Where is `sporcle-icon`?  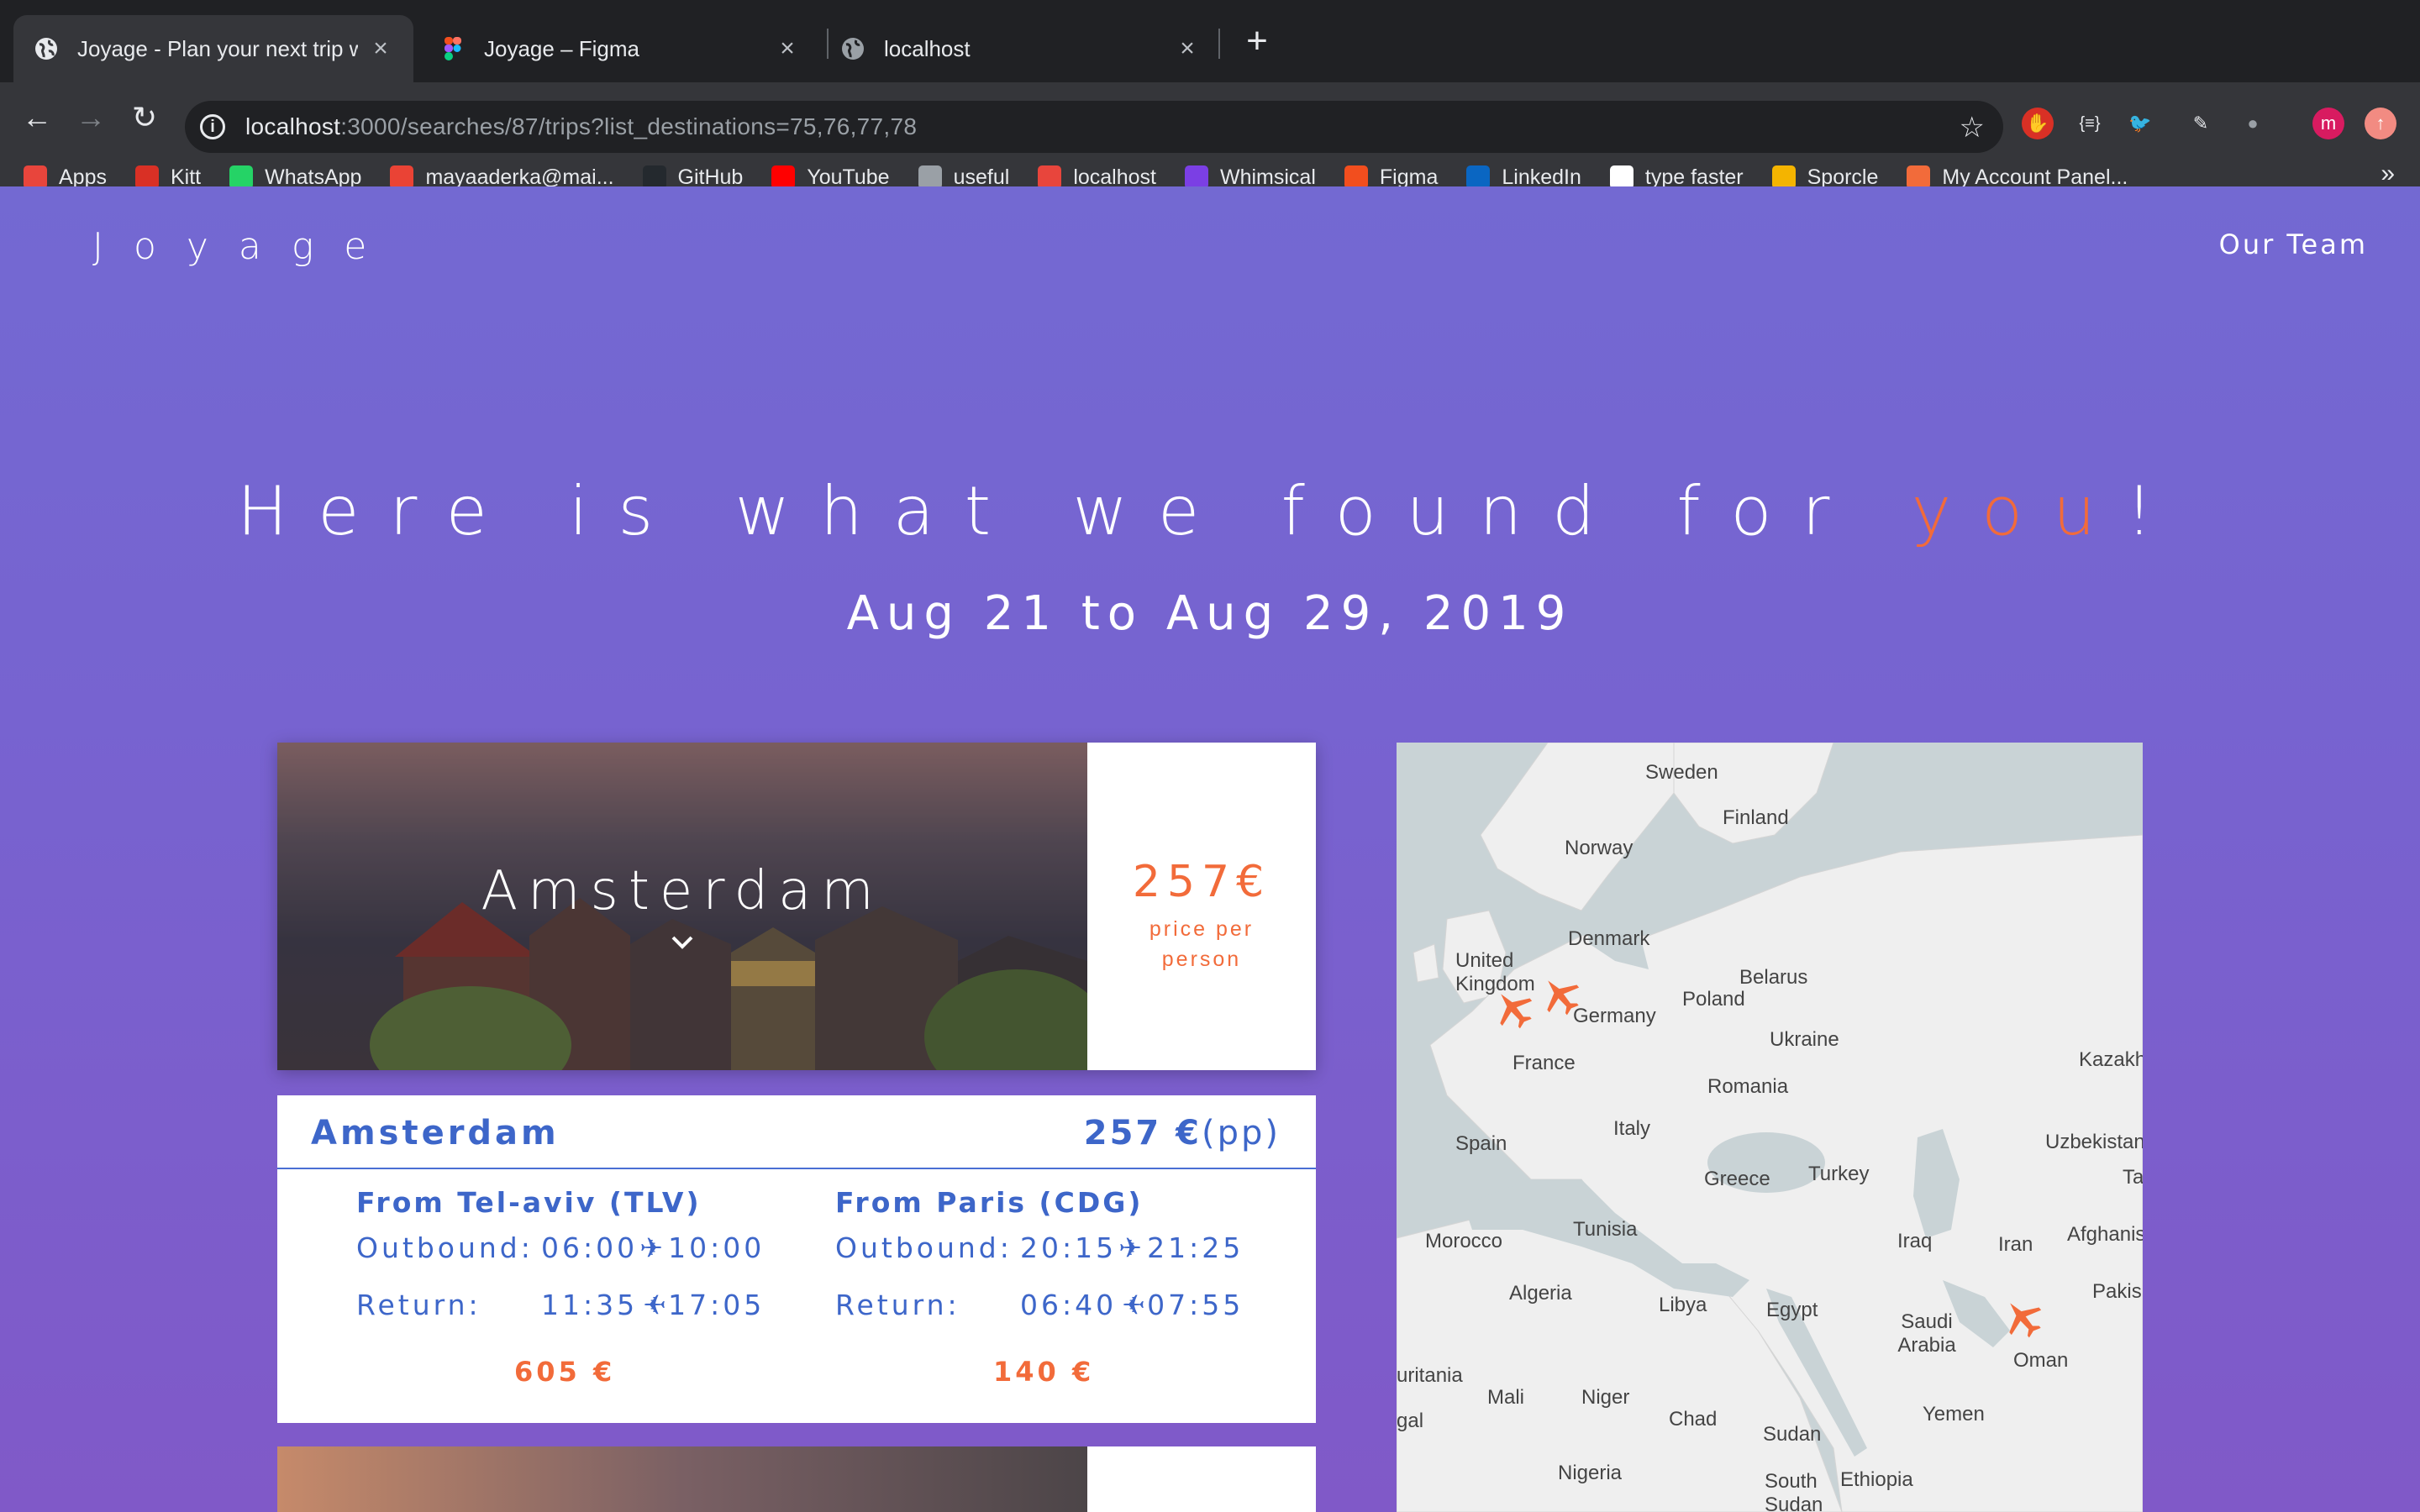 sporcle-icon is located at coordinates (1784, 177).